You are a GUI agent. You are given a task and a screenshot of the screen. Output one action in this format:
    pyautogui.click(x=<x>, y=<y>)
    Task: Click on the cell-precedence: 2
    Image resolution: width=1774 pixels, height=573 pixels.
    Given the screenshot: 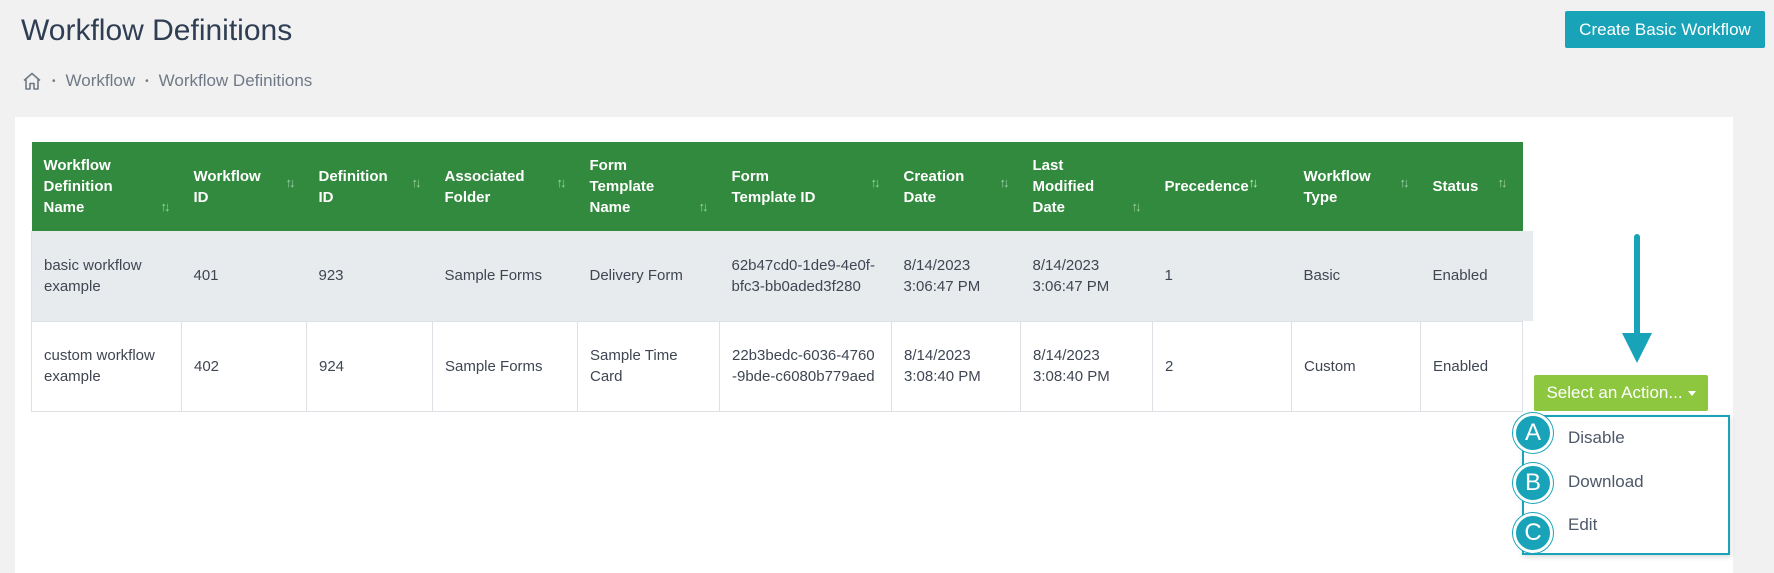 What is the action you would take?
    pyautogui.click(x=1222, y=366)
    